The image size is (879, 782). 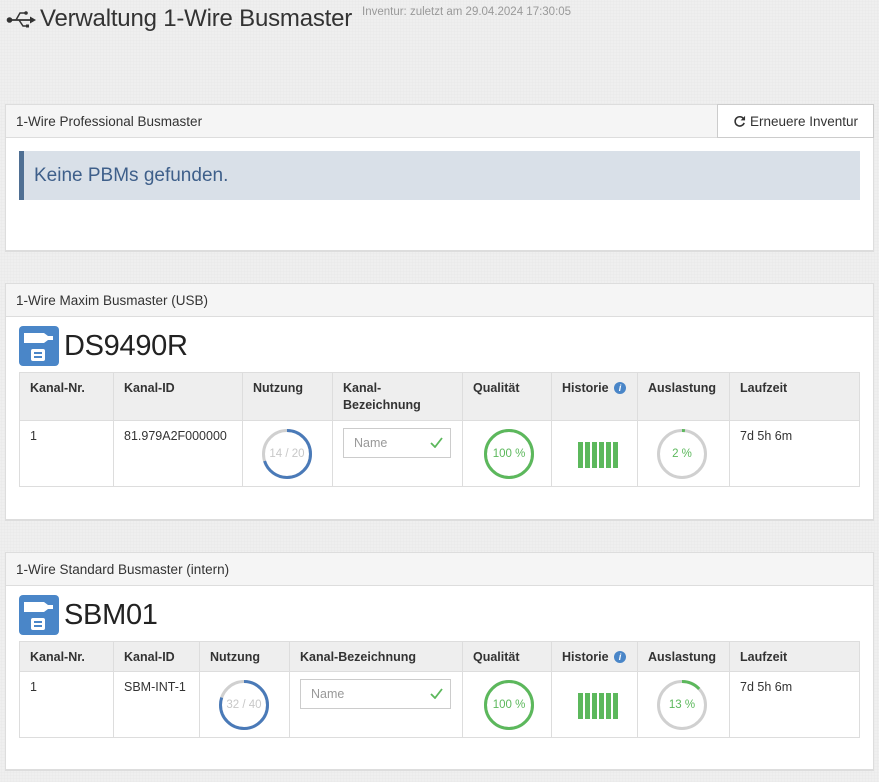 I want to click on usb-device-name: DS9490R, so click(x=126, y=345).